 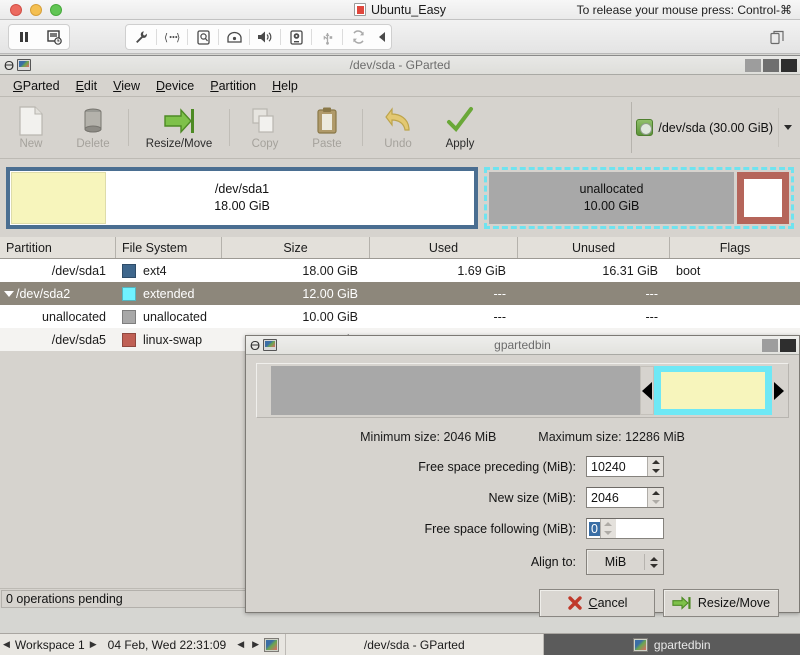 I want to click on window-thumbnail-icon, so click(x=272, y=644).